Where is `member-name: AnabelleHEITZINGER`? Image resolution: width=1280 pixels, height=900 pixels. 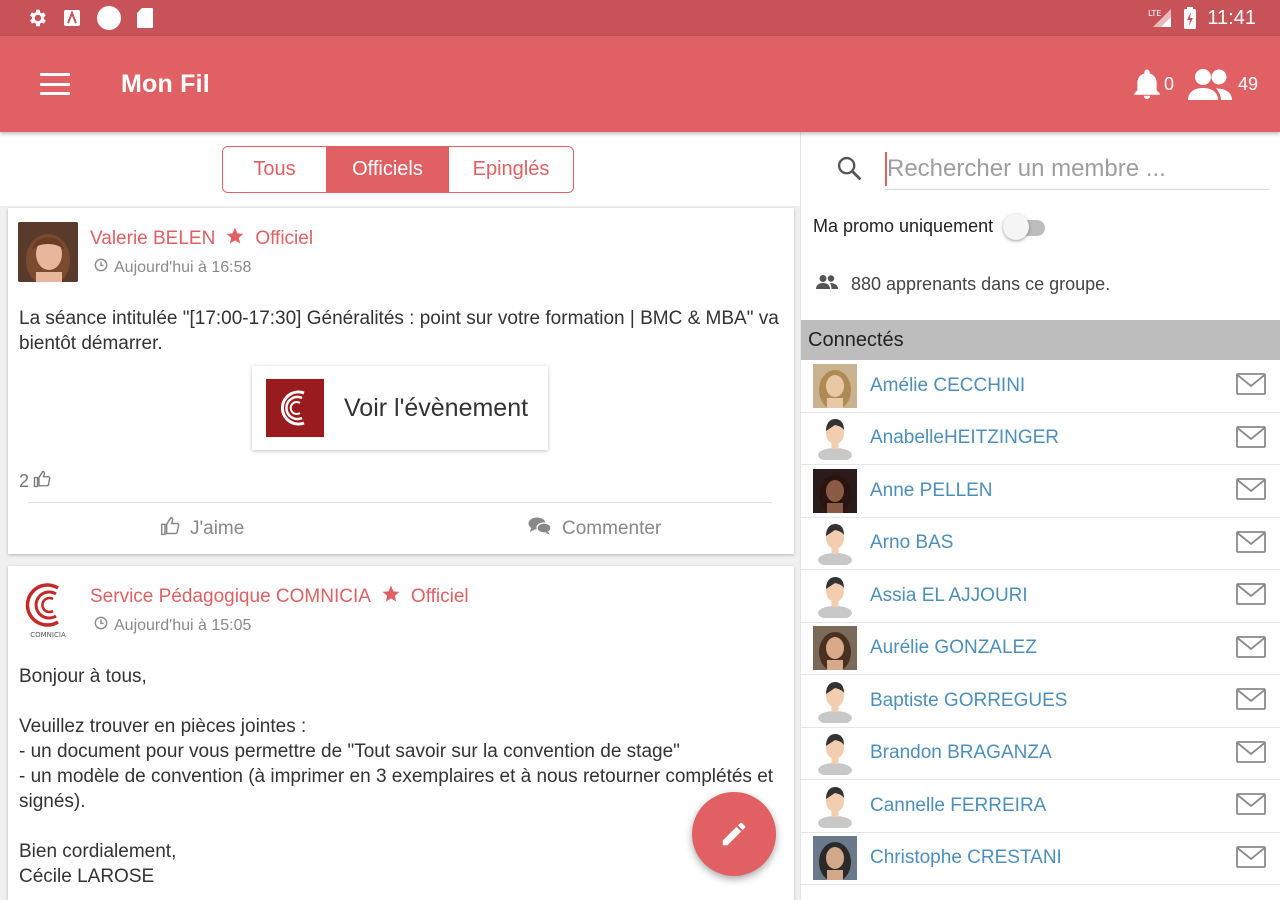
member-name: AnabelleHEITZINGER is located at coordinates (964, 438).